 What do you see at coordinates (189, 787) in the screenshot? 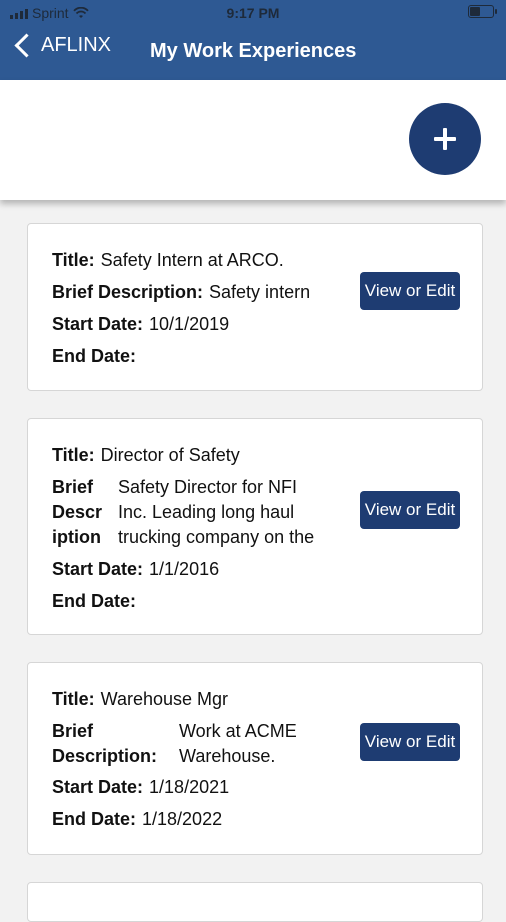
I see `start-date-value: 1/18/2021` at bounding box center [189, 787].